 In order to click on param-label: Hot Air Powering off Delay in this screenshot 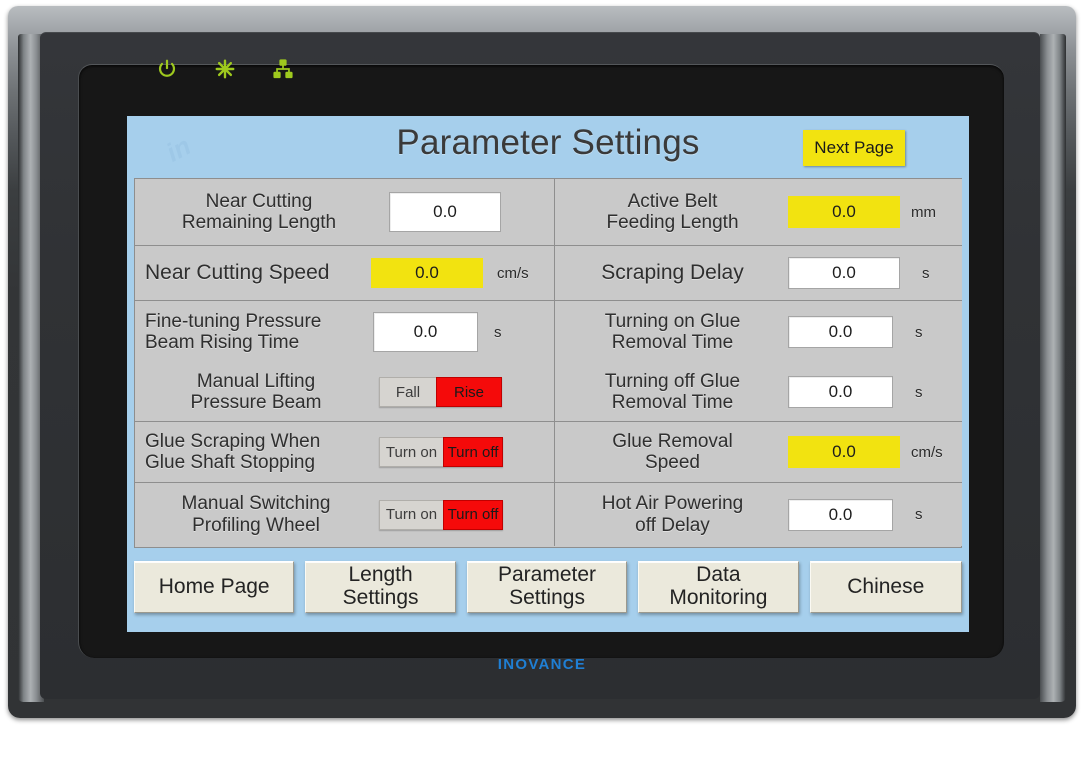, I will do `click(672, 514)`.